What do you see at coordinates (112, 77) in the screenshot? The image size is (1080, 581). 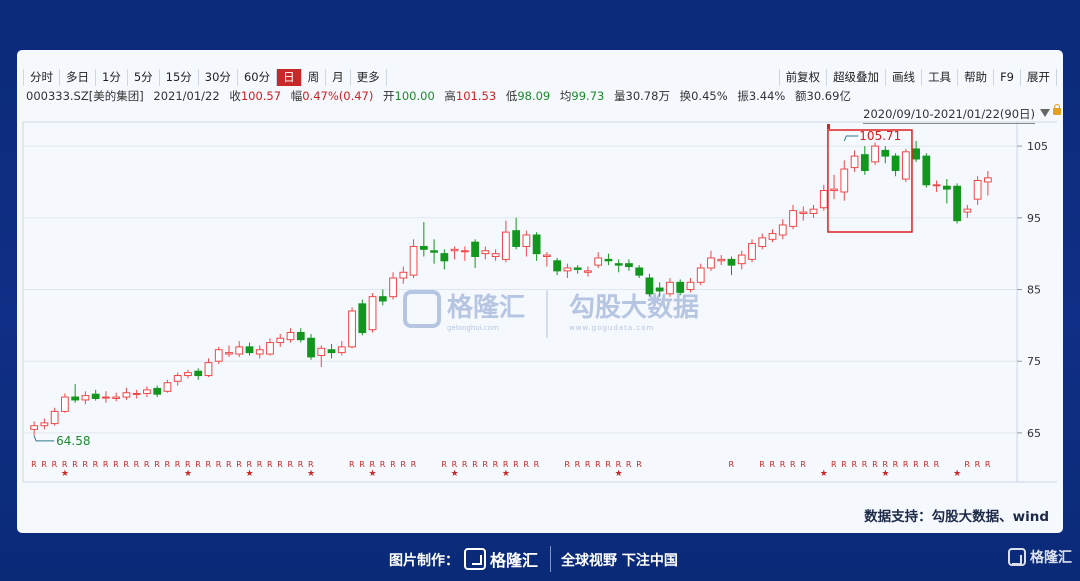 I see `period-tab-2: 1分` at bounding box center [112, 77].